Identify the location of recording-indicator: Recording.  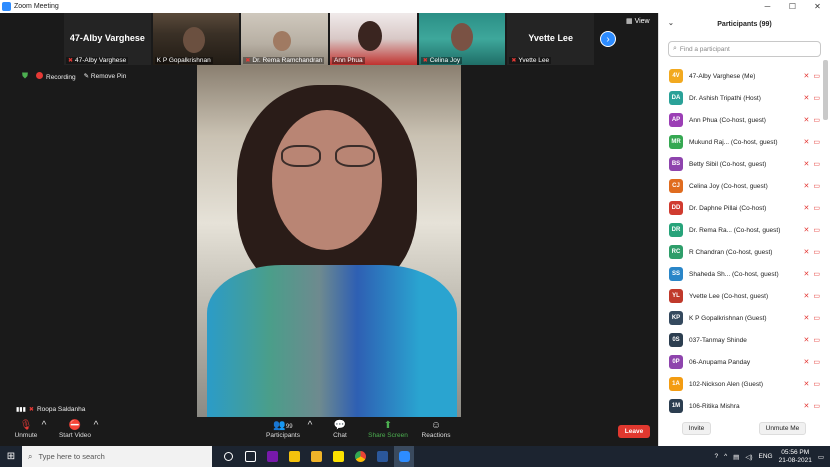
(56, 76).